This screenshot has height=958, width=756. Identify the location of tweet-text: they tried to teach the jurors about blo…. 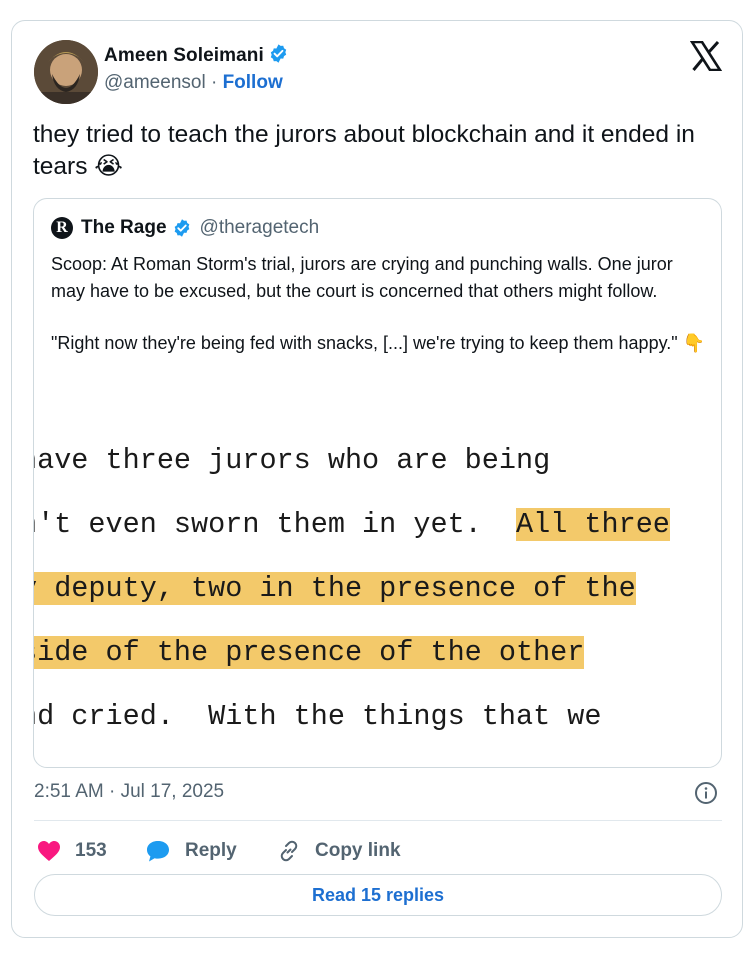
(364, 150).